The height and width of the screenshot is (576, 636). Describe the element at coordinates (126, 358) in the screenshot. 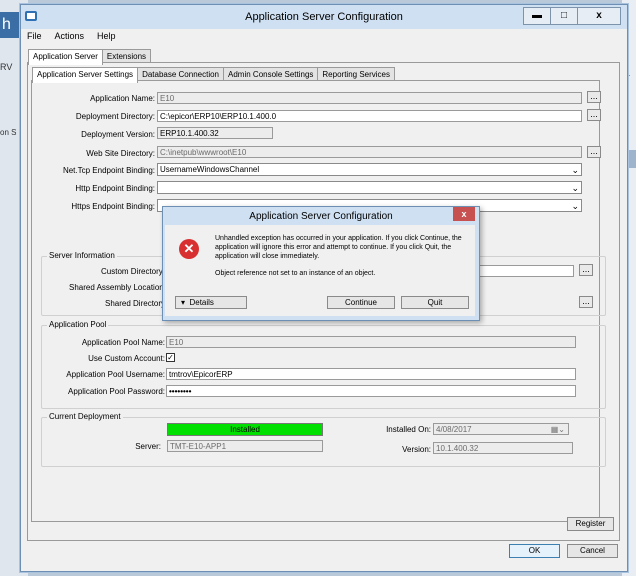

I see `use-custom-account-label: Use Custom Account:` at that location.